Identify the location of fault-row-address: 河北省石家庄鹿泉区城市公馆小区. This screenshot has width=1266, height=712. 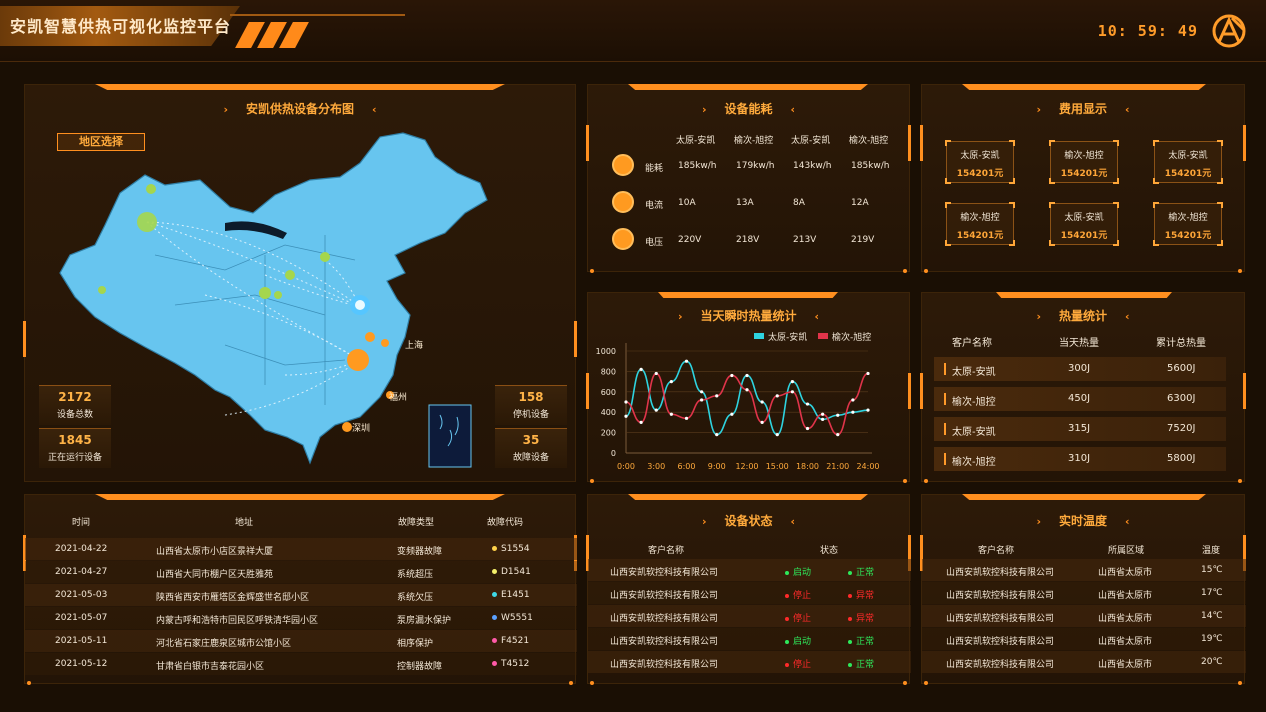
(223, 642).